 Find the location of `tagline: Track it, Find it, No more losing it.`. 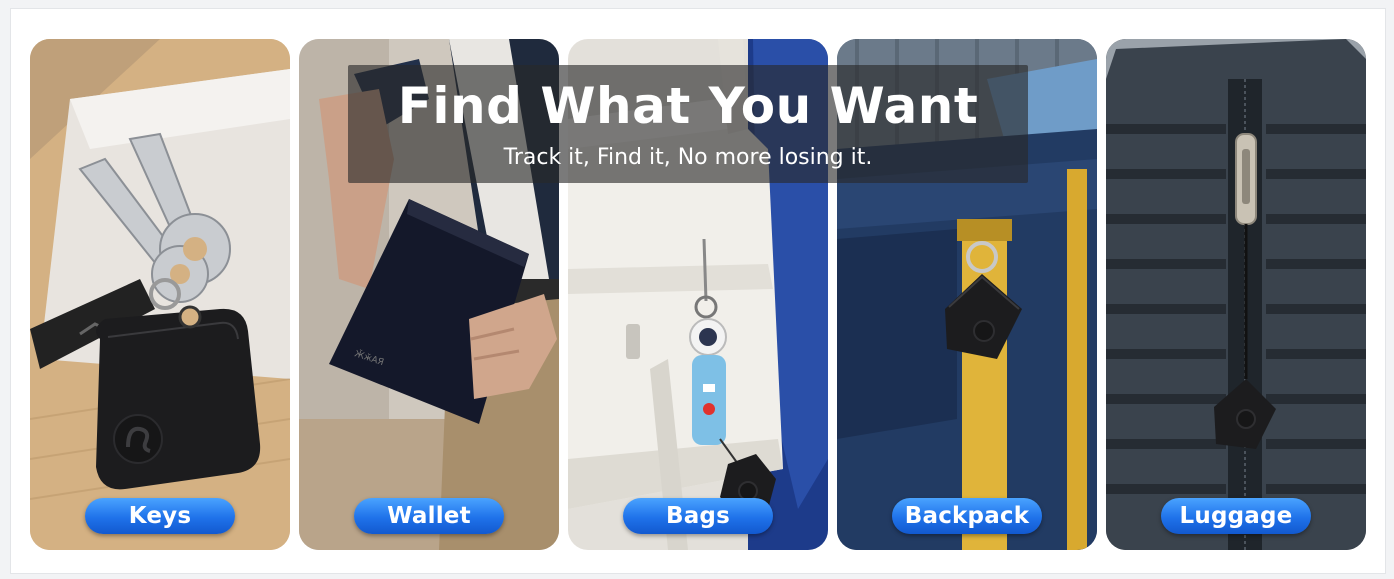

tagline: Track it, Find it, No more losing it. is located at coordinates (688, 157).